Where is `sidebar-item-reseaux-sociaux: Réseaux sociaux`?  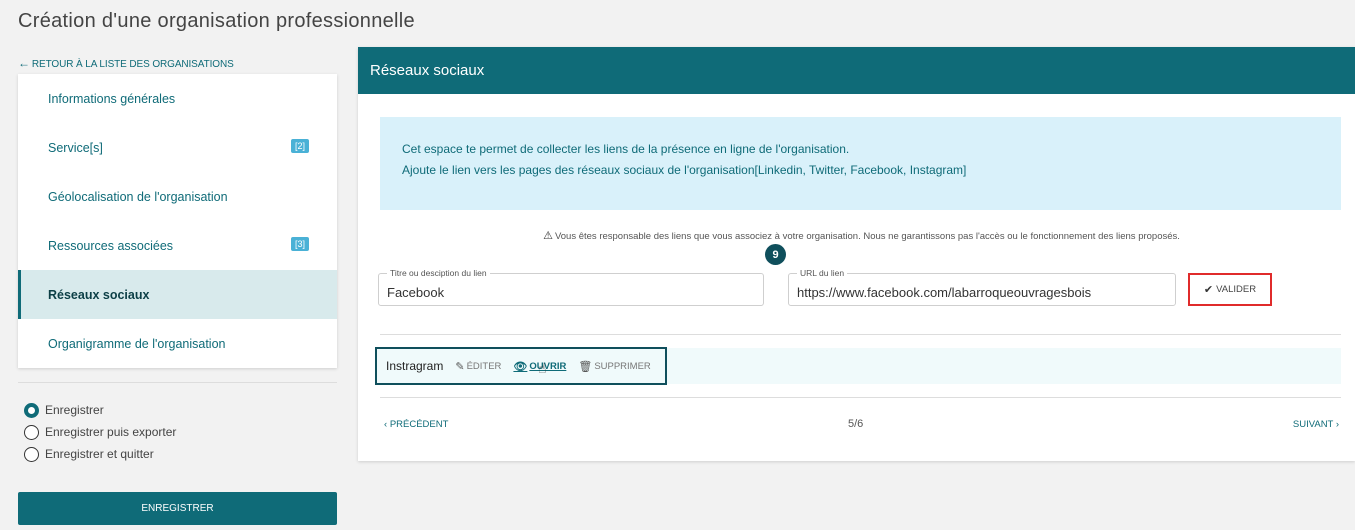 sidebar-item-reseaux-sociaux: Réseaux sociaux is located at coordinates (177, 294).